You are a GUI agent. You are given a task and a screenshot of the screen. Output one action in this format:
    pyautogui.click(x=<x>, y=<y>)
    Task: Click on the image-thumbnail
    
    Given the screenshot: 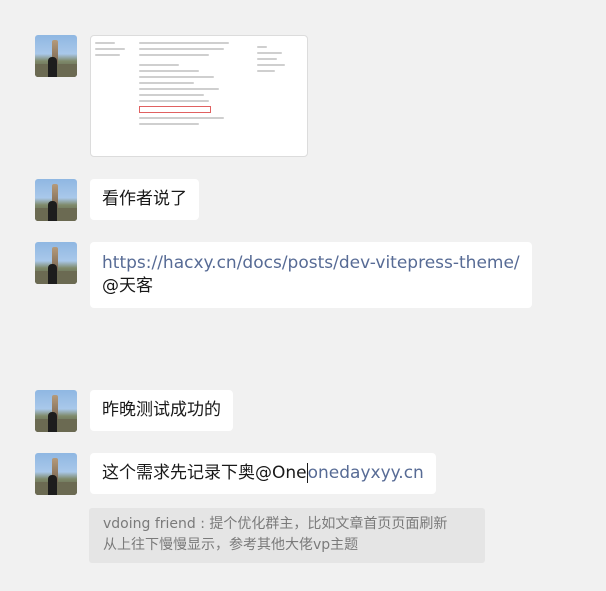 What is the action you would take?
    pyautogui.click(x=199, y=96)
    